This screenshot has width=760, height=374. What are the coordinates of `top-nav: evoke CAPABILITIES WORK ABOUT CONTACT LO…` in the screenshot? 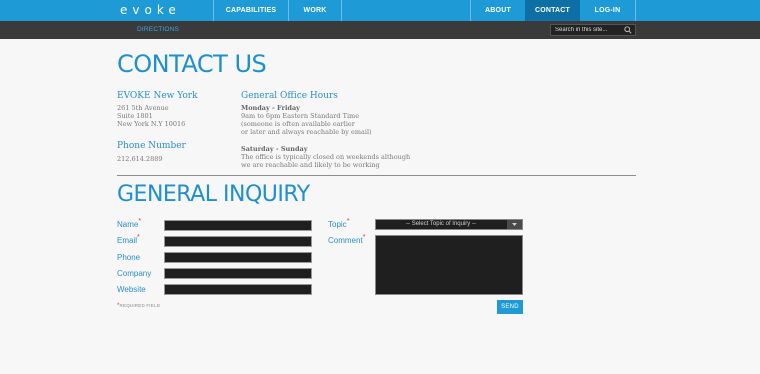 It's located at (380, 10).